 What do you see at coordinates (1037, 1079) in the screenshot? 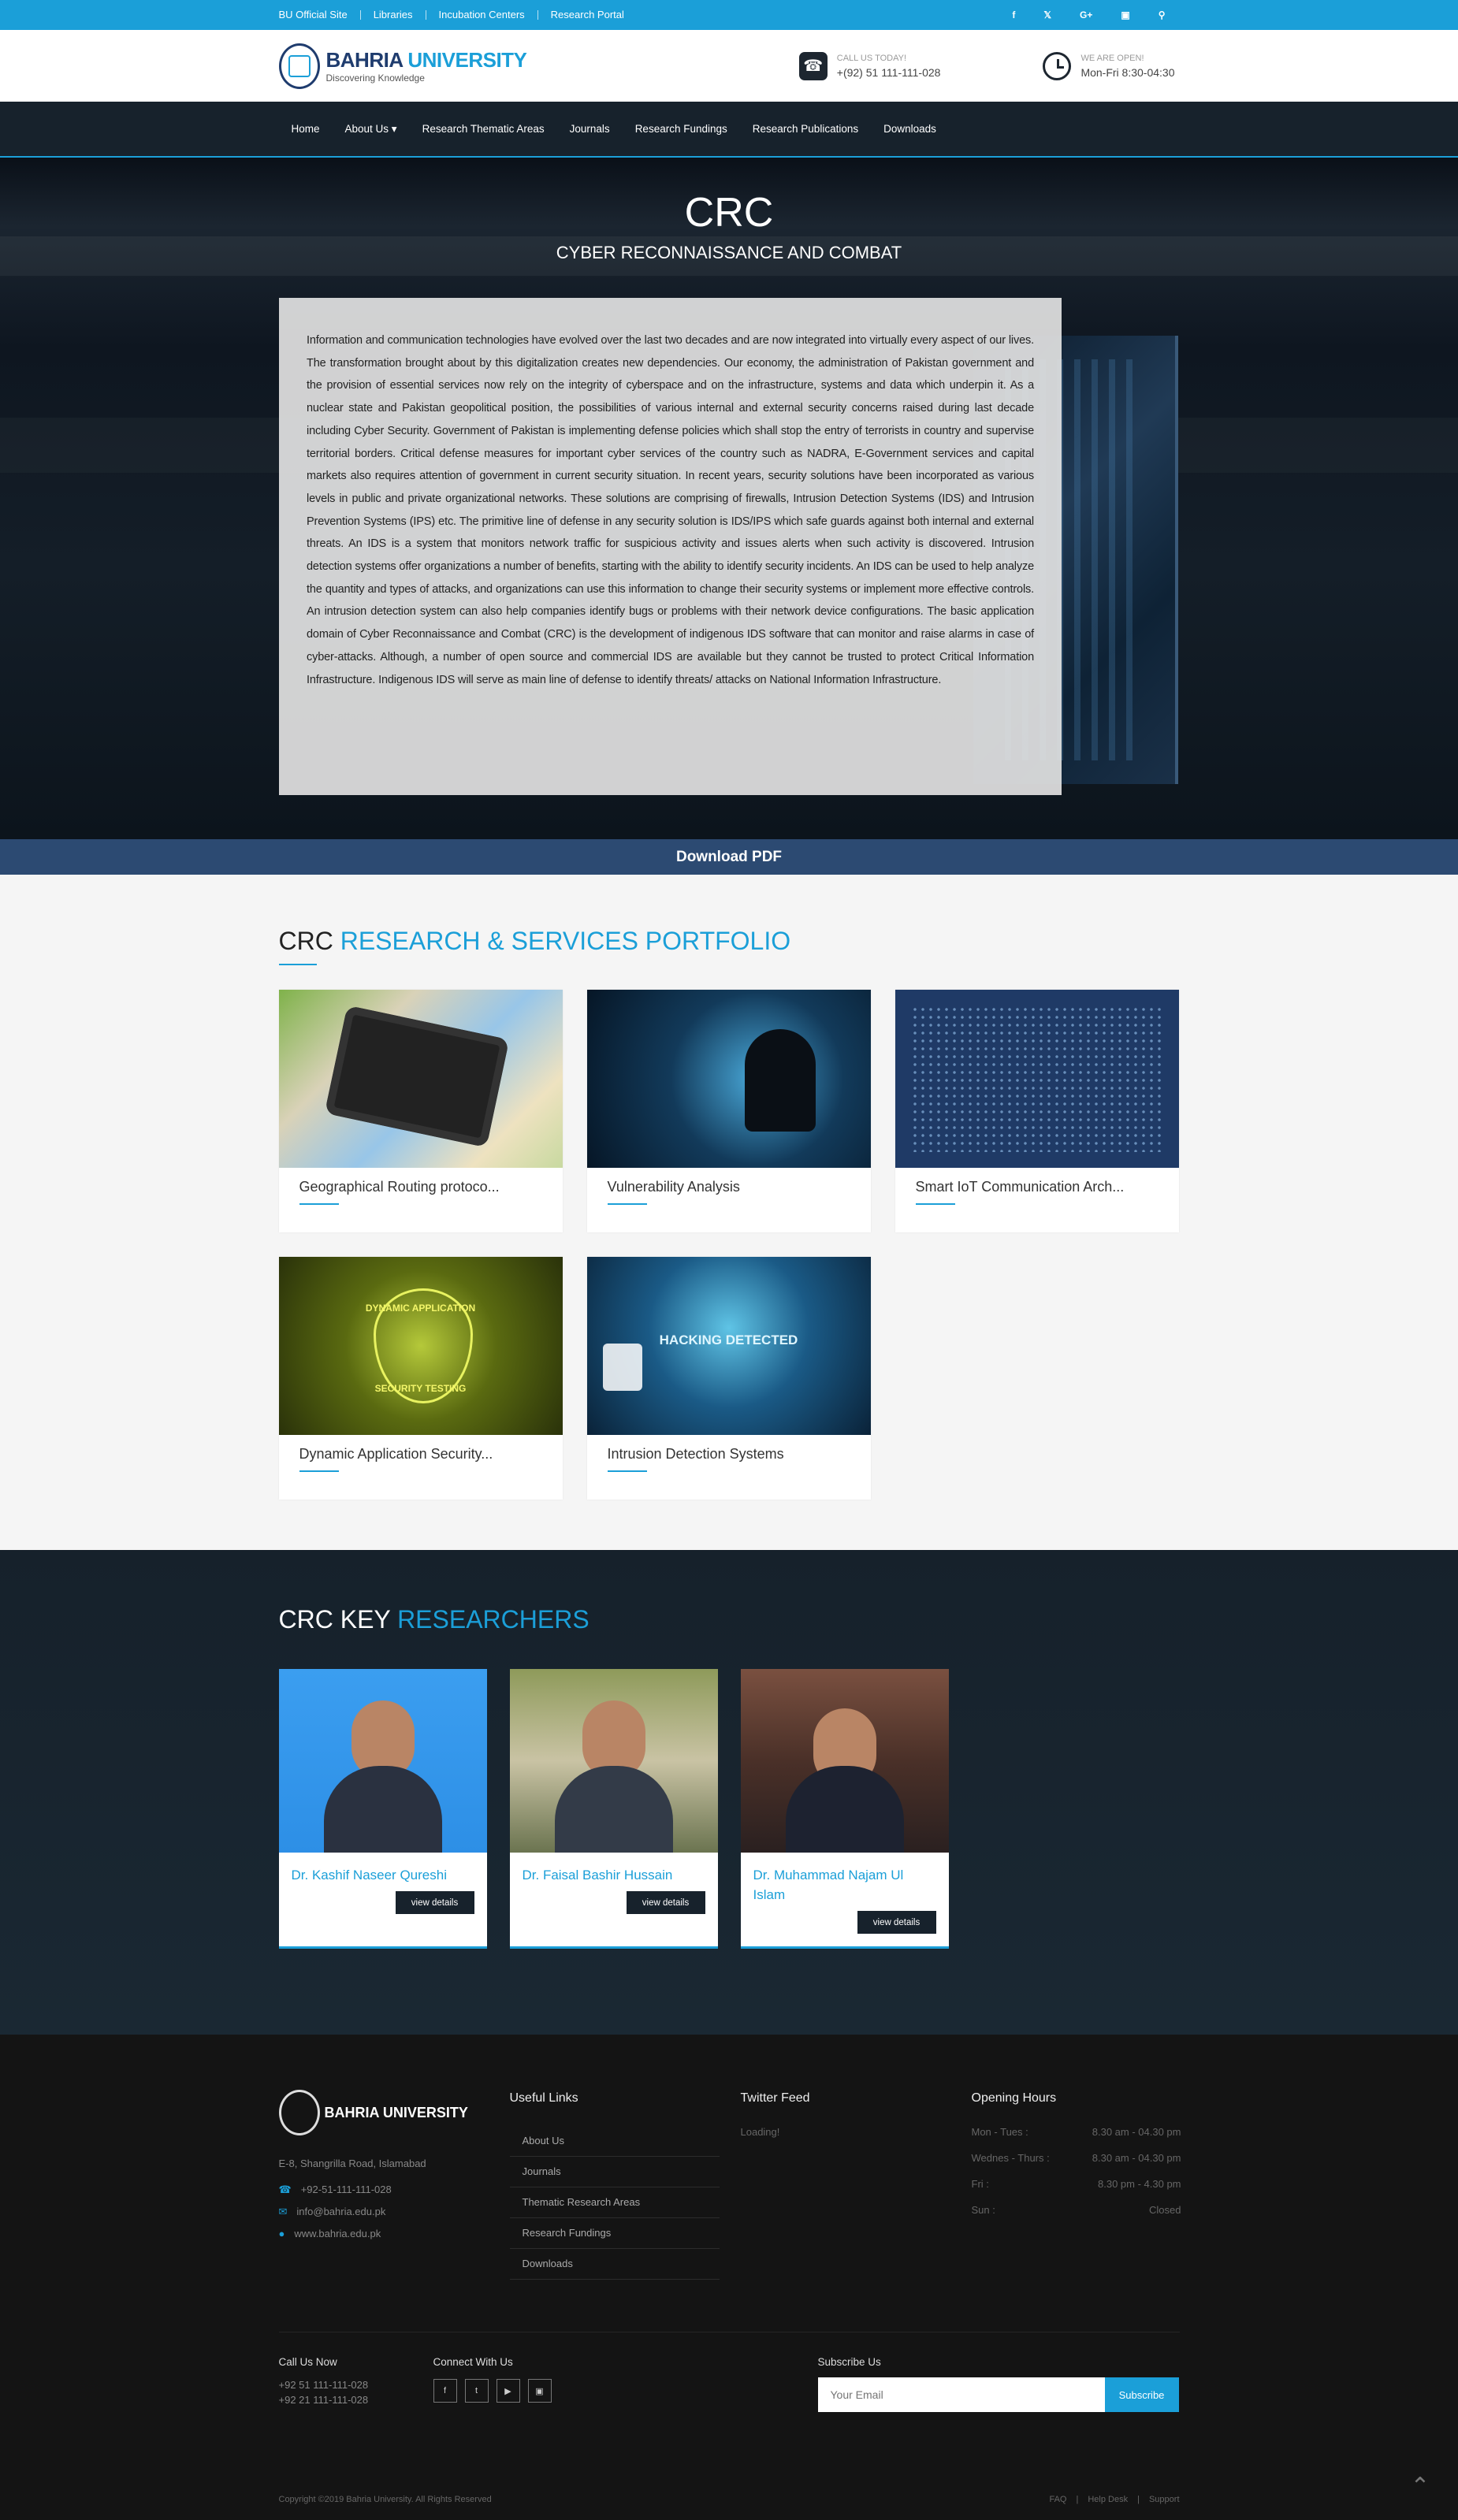
I see `iot-world-map-image` at bounding box center [1037, 1079].